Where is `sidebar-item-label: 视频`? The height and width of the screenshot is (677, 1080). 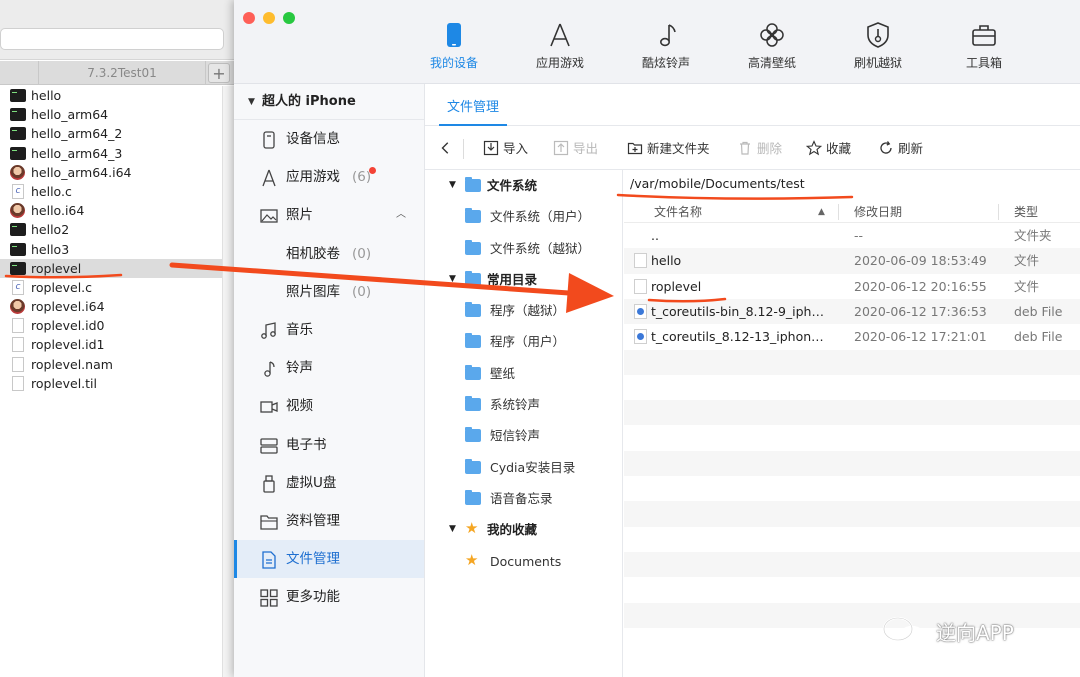 sidebar-item-label: 视频 is located at coordinates (299, 406).